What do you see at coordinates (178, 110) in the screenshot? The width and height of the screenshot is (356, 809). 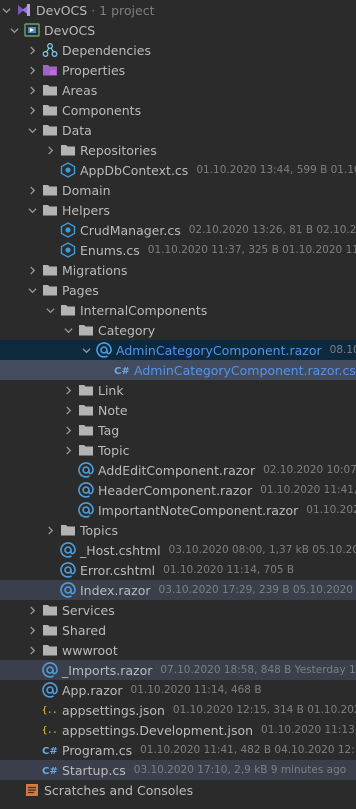 I see `tree-item-components: Components` at bounding box center [178, 110].